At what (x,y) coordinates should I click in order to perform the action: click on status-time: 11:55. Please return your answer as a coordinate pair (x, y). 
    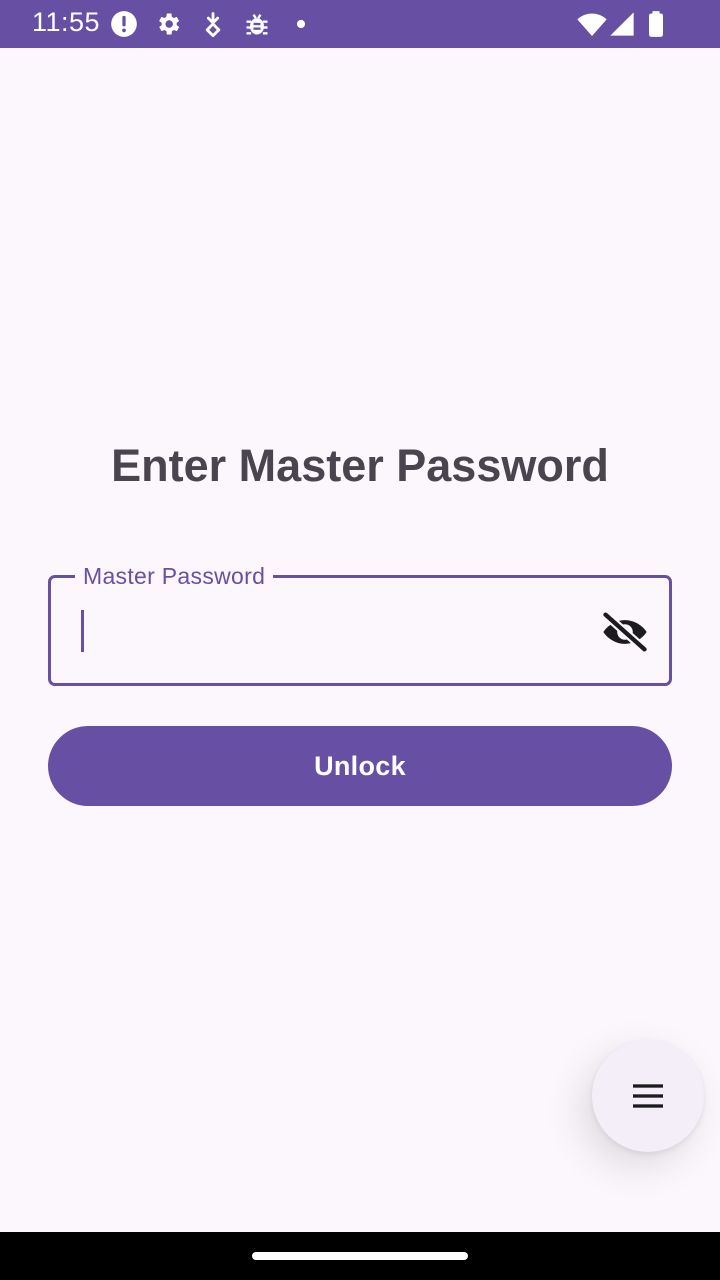
    Looking at the image, I should click on (66, 22).